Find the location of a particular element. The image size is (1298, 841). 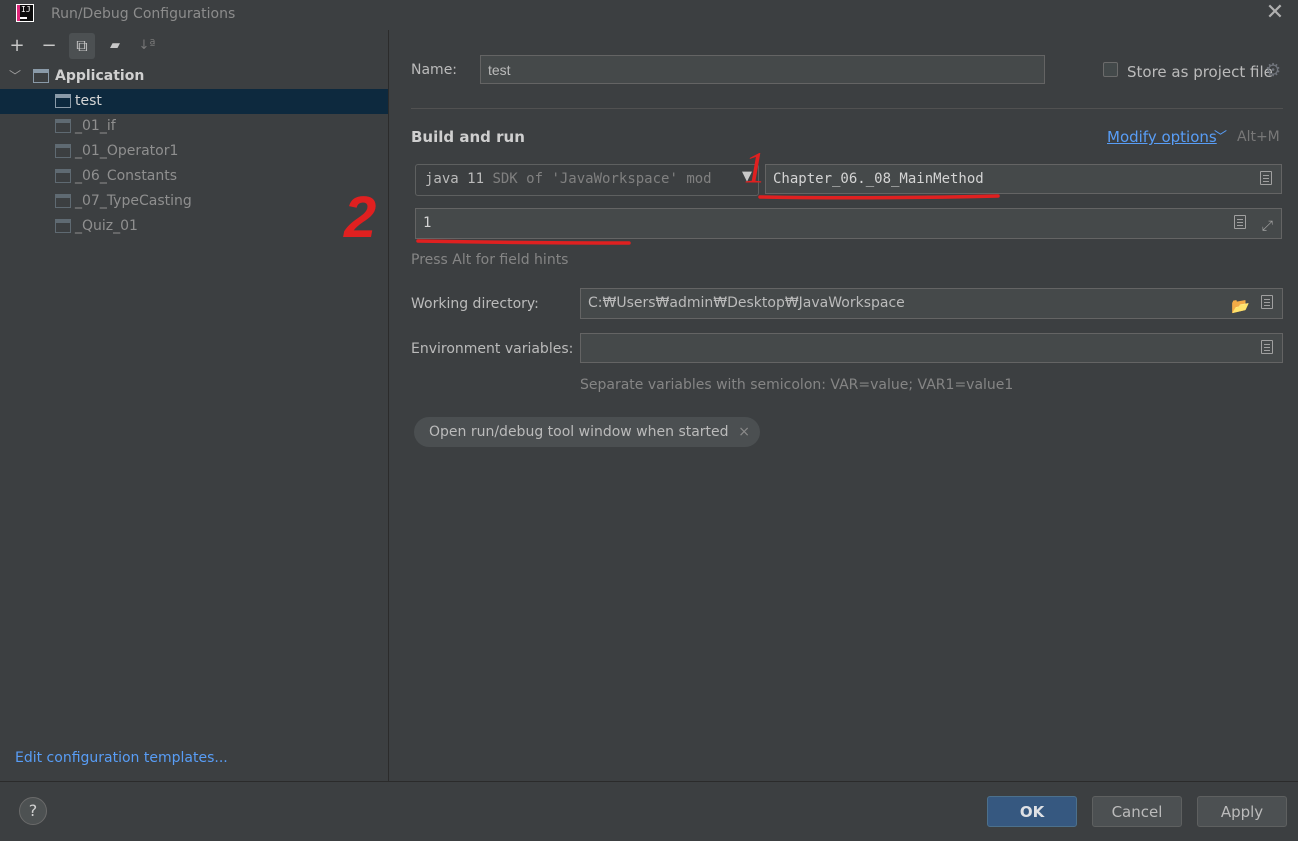

configurations-toolbar: + − ⧉ ▰ ↓ª is located at coordinates (194, 47).